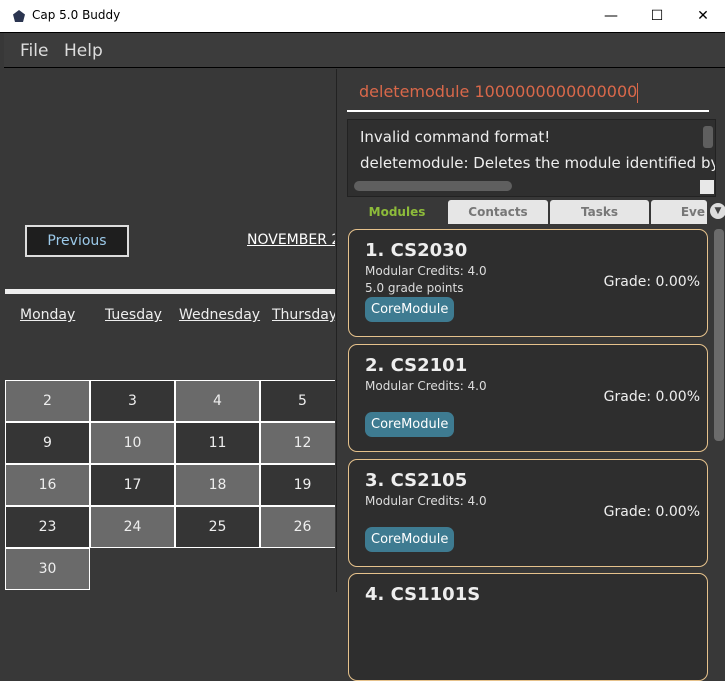 The height and width of the screenshot is (681, 725). What do you see at coordinates (719, 335) in the screenshot?
I see `module-list-scrollbar` at bounding box center [719, 335].